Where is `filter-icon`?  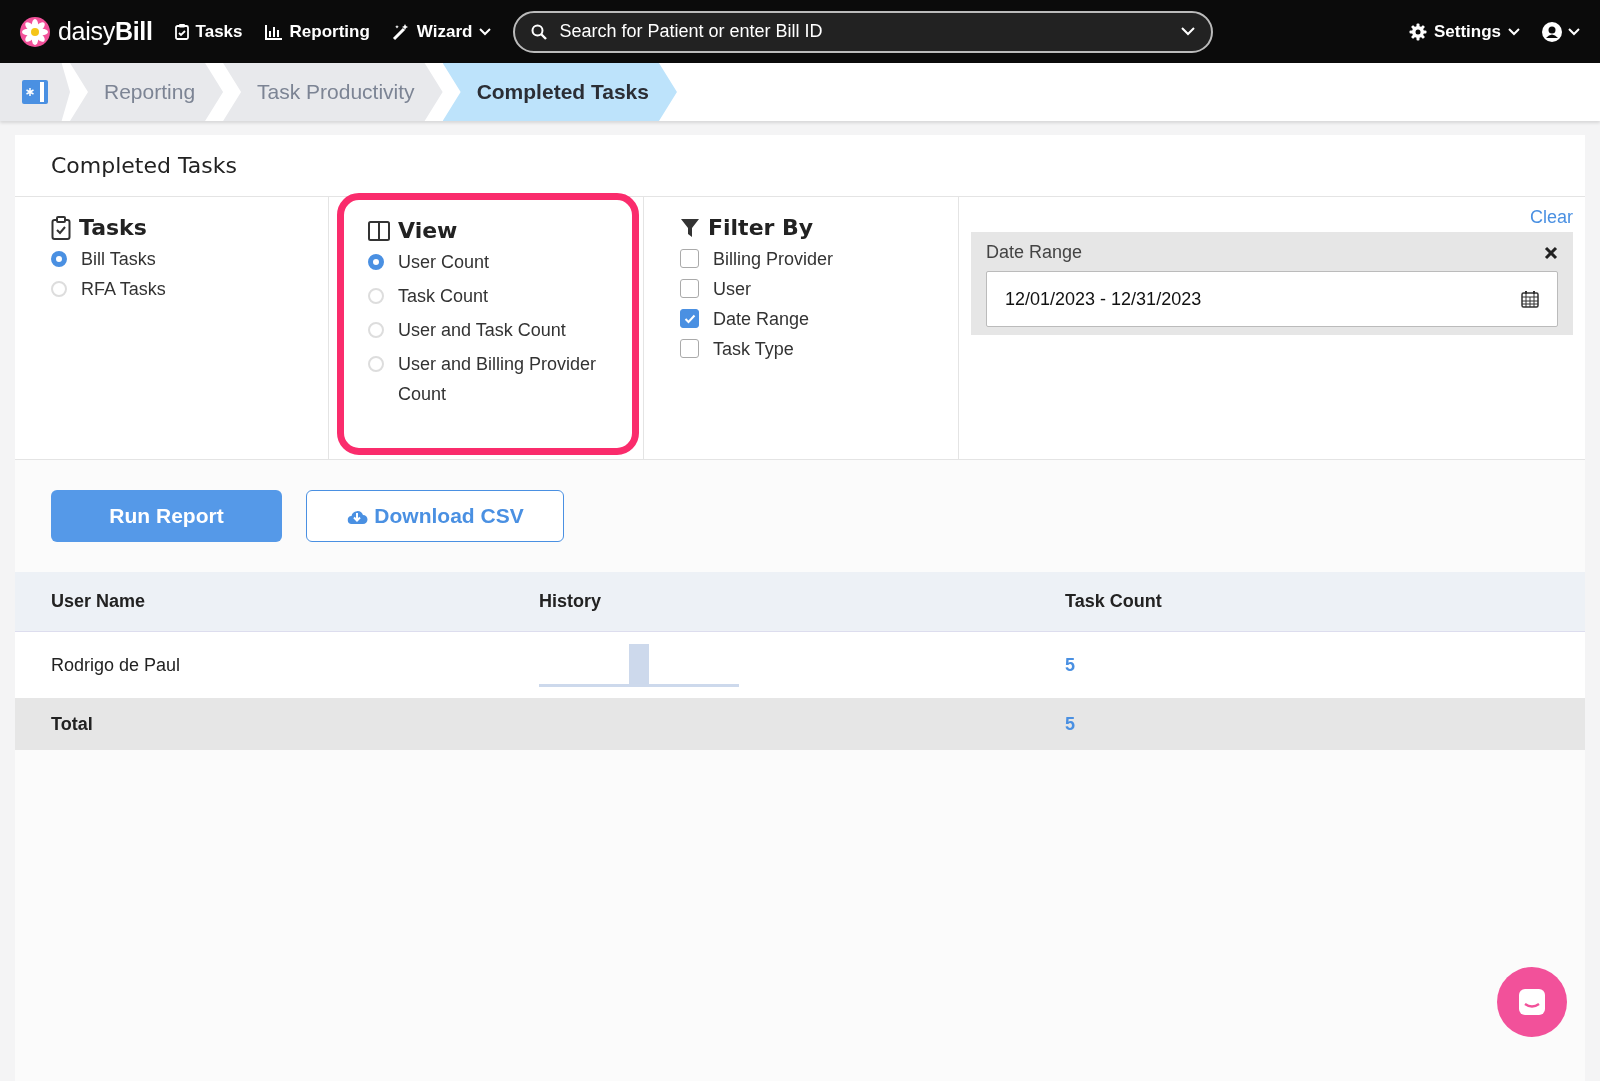
filter-icon is located at coordinates (690, 227).